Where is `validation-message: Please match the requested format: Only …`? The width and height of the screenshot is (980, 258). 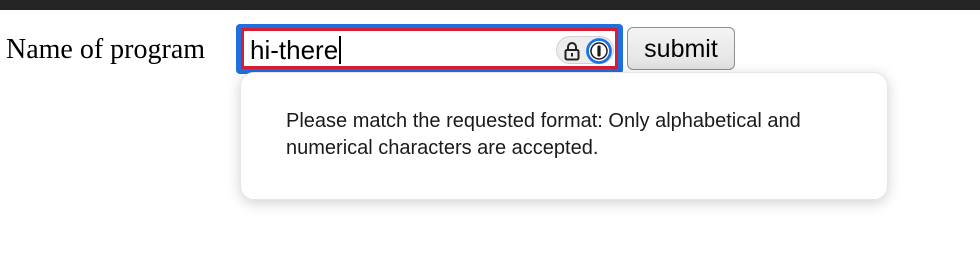 validation-message: Please match the requested format: Only … is located at coordinates (543, 134).